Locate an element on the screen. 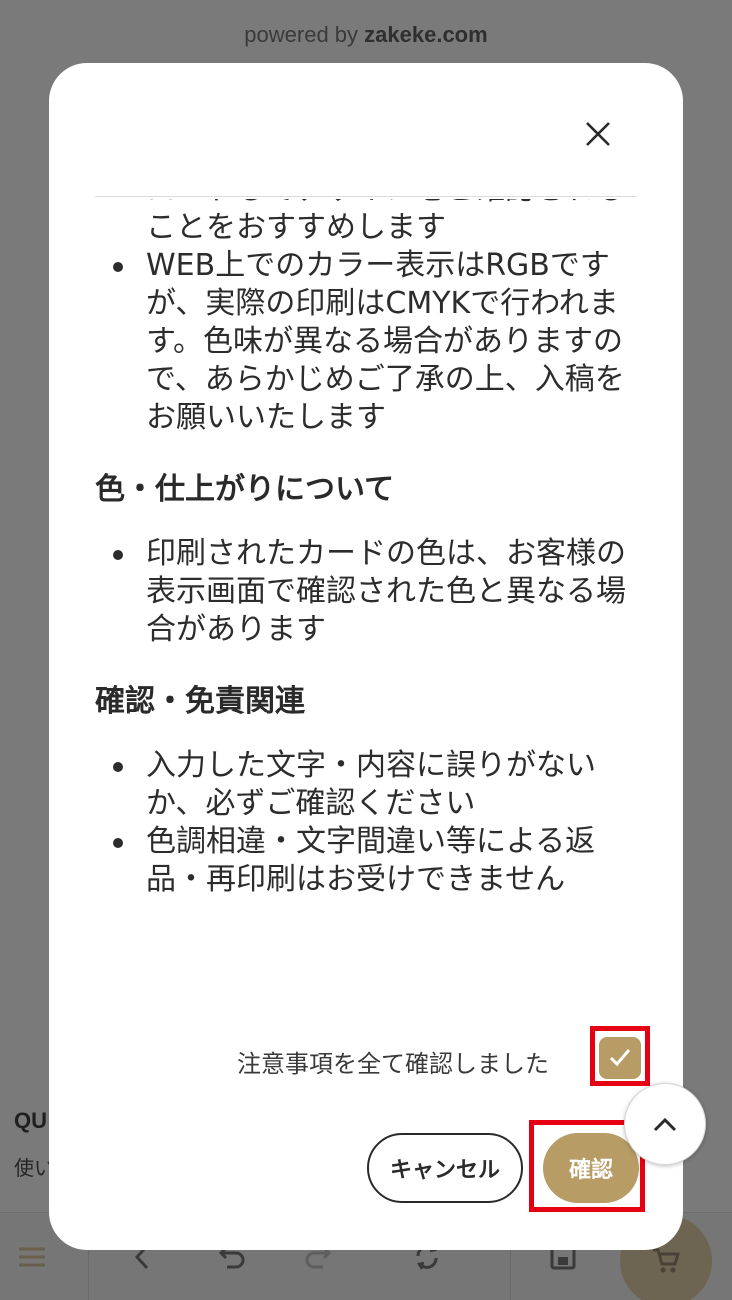 The width and height of the screenshot is (732, 1300). confirm-label: 注意事項を全て確認しました is located at coordinates (393, 1063).